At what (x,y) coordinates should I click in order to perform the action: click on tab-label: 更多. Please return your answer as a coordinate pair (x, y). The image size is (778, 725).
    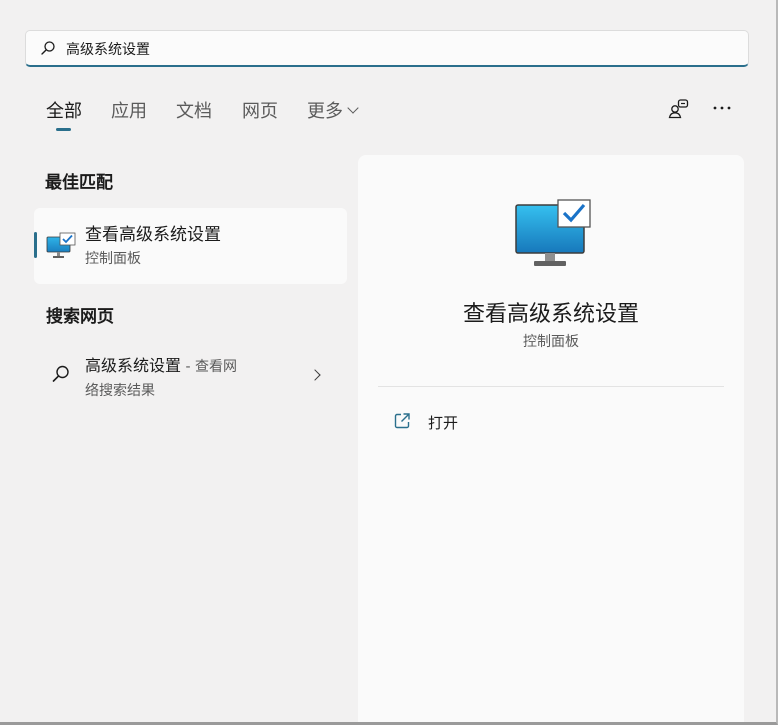
    Looking at the image, I should click on (325, 111).